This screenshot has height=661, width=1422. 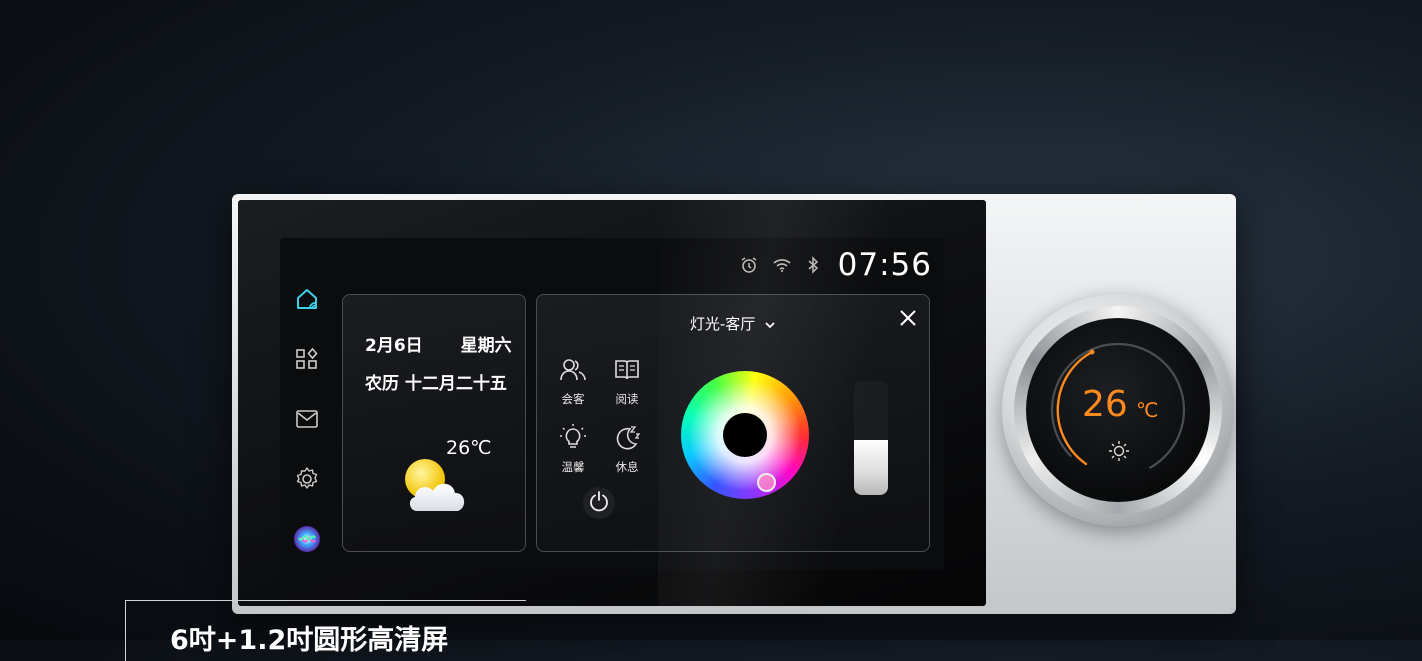 I want to click on guests-icon, so click(x=573, y=373).